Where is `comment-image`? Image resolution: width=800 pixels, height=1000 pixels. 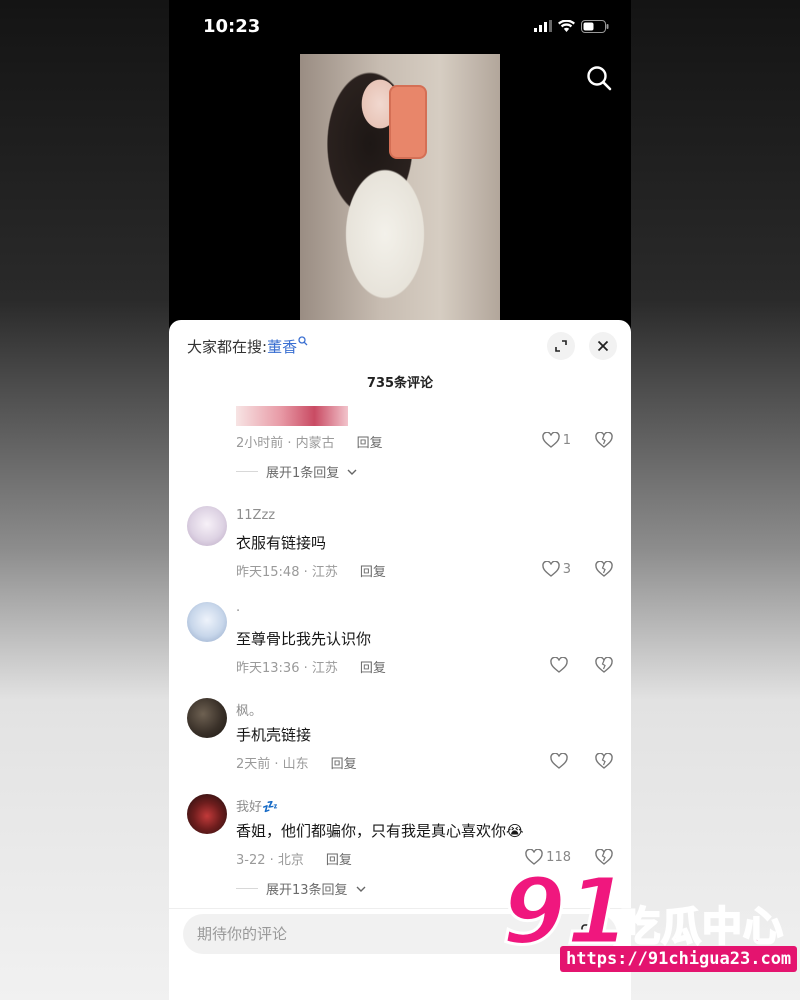
comment-image is located at coordinates (292, 416).